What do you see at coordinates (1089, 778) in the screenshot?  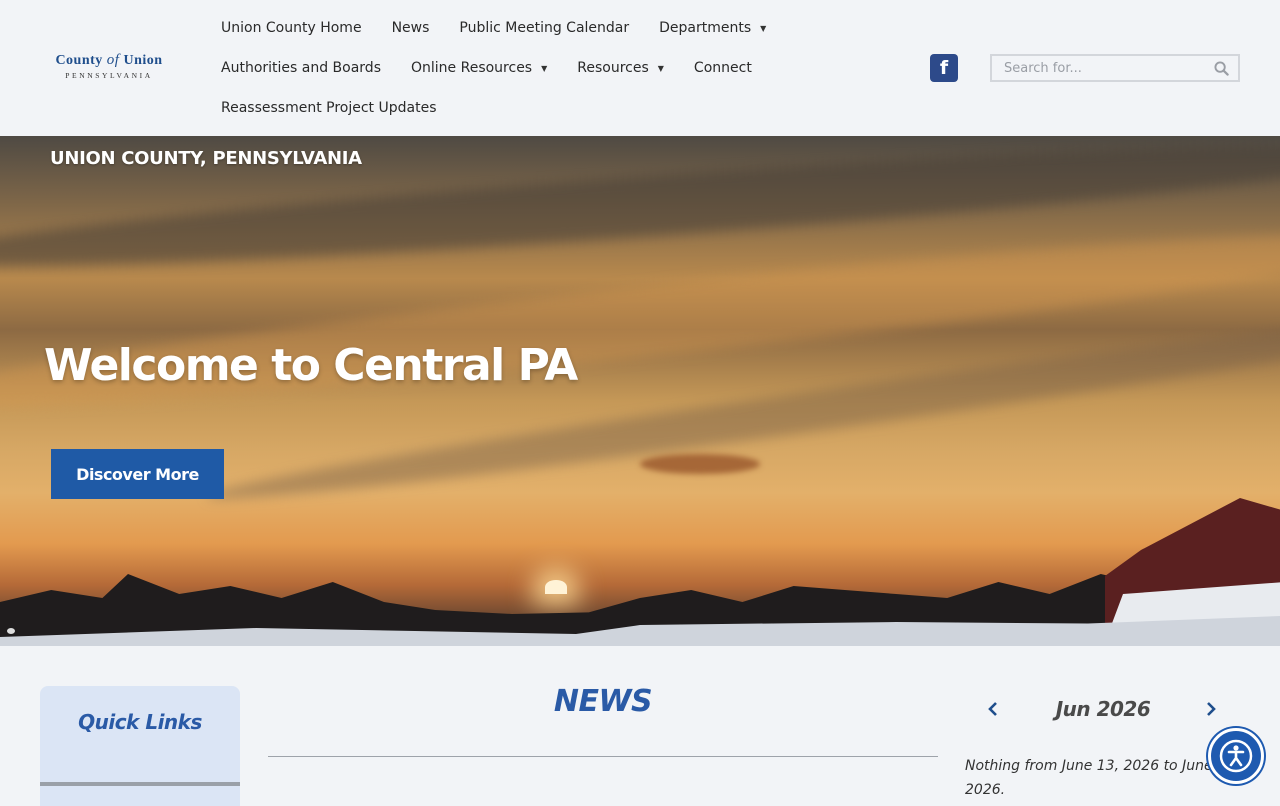 I see `calendar-empty-message: Nothing from June 13, 2026 to June 2026.` at bounding box center [1089, 778].